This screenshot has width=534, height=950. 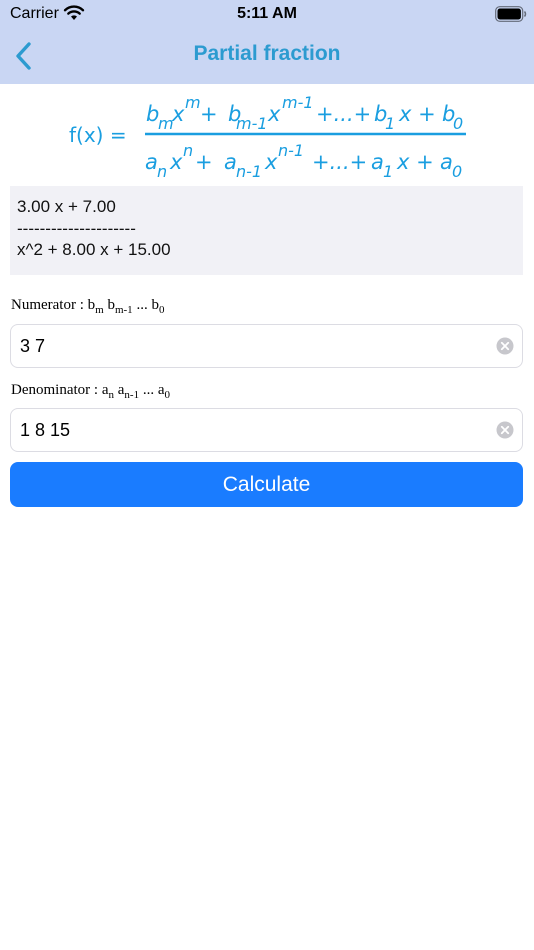 I want to click on numerator-input, so click(x=255, y=346).